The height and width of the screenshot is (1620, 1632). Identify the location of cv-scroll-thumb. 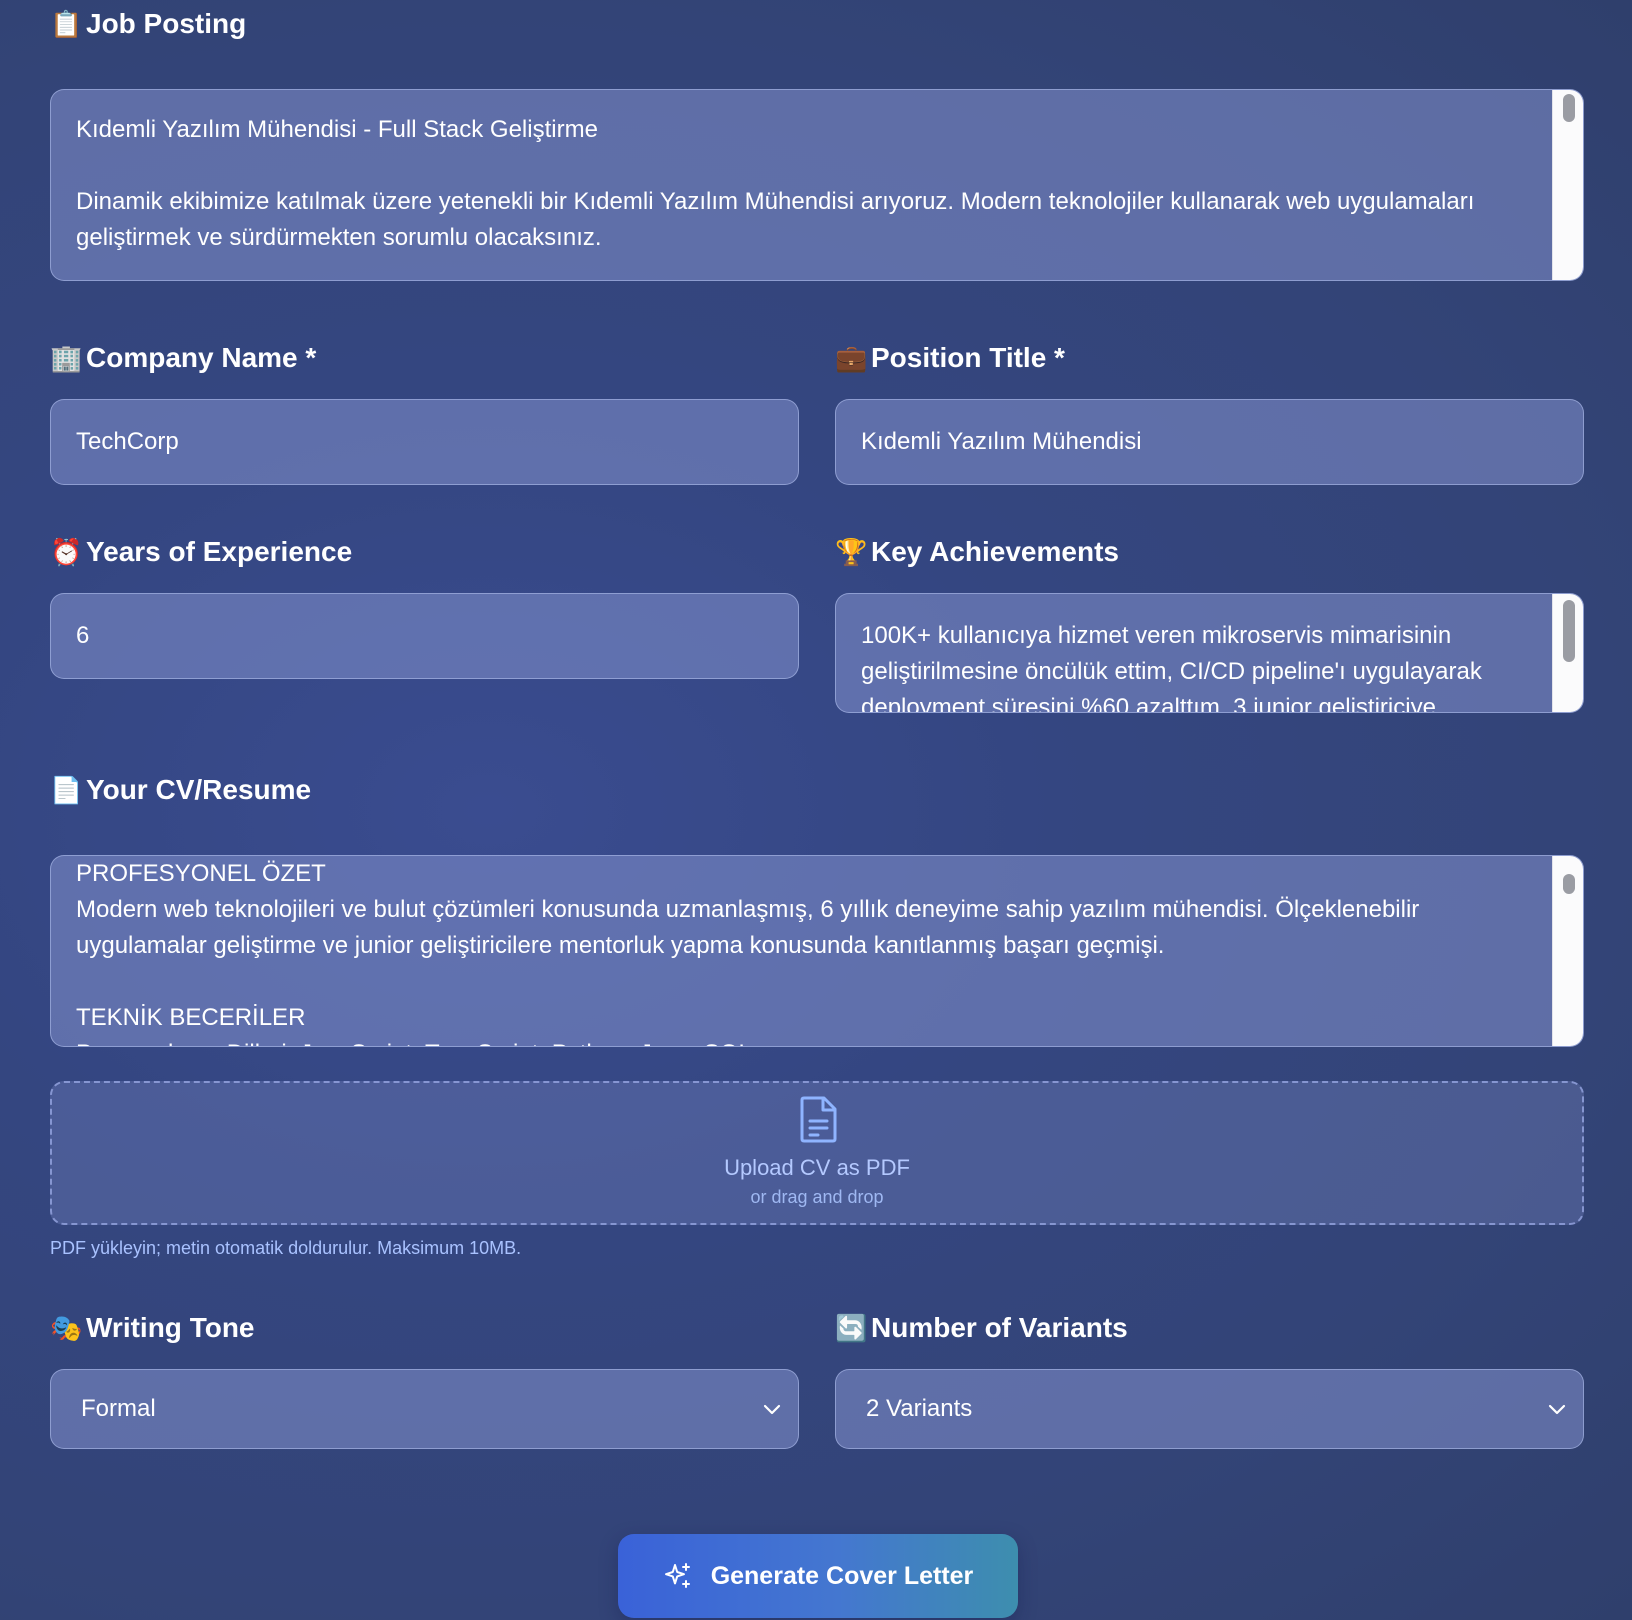
(1569, 884).